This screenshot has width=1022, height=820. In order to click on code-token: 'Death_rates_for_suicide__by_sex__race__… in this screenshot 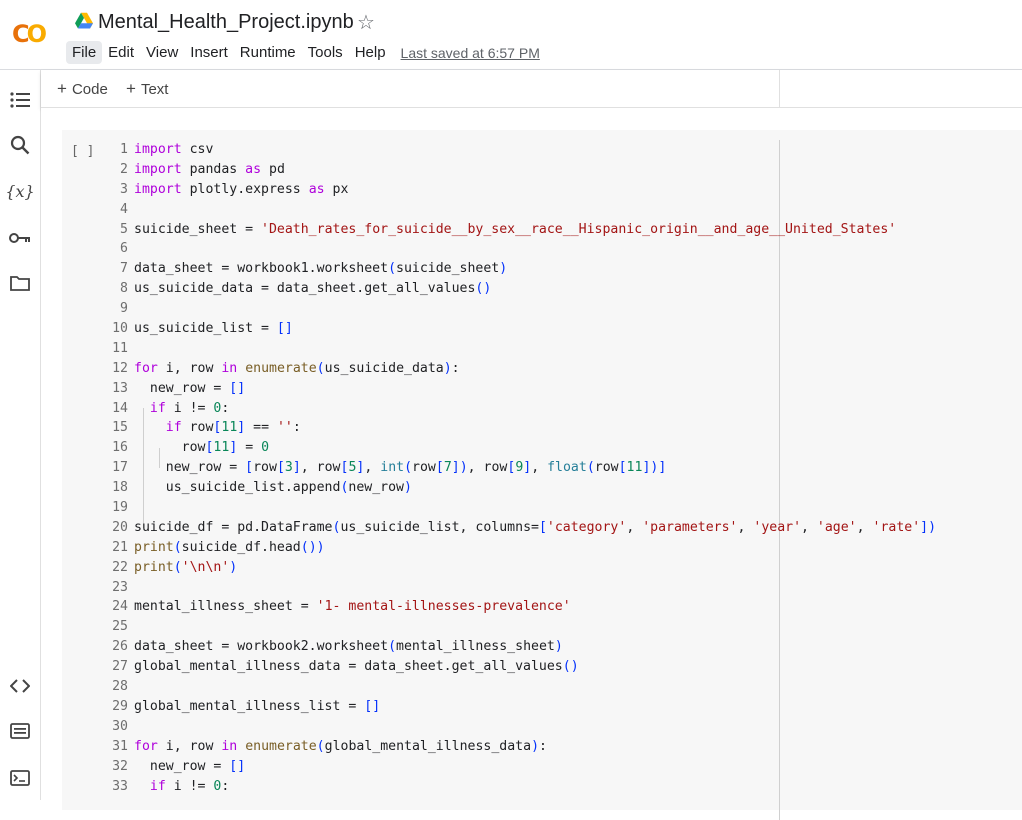, I will do `click(579, 229)`.